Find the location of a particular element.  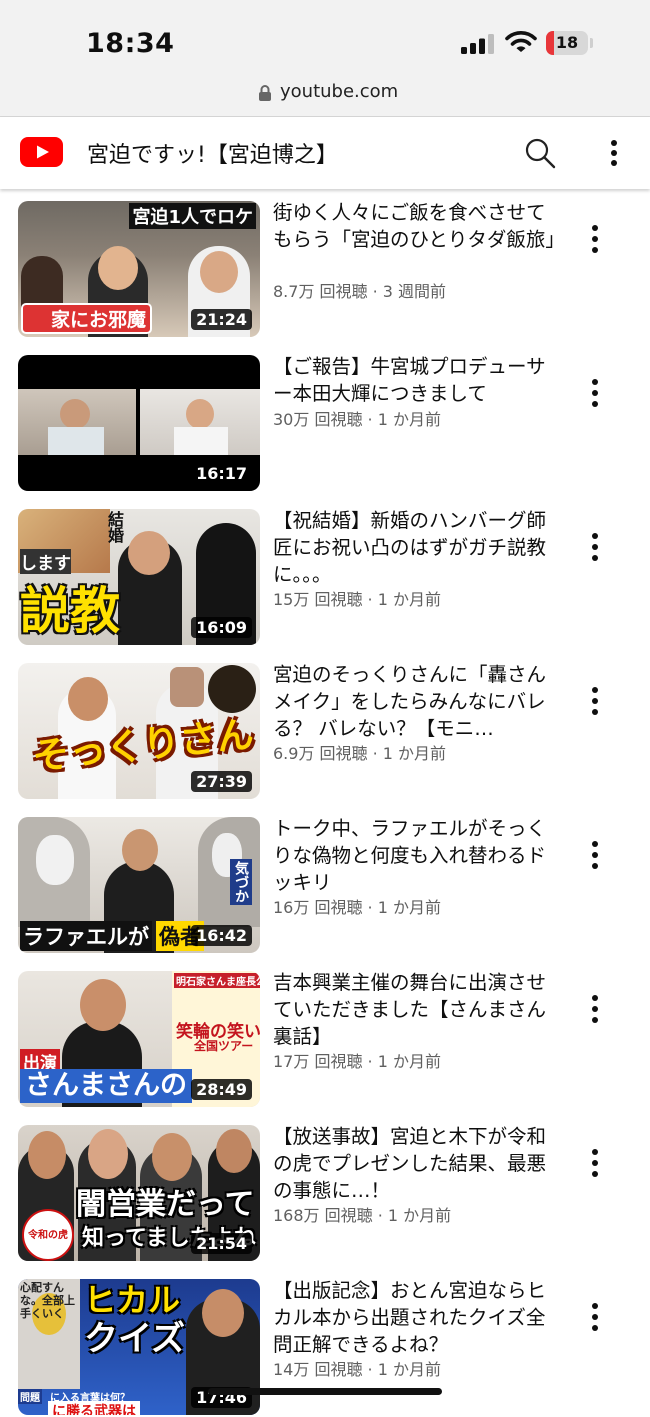

video-thumbnail: 16:17 is located at coordinates (139, 423).